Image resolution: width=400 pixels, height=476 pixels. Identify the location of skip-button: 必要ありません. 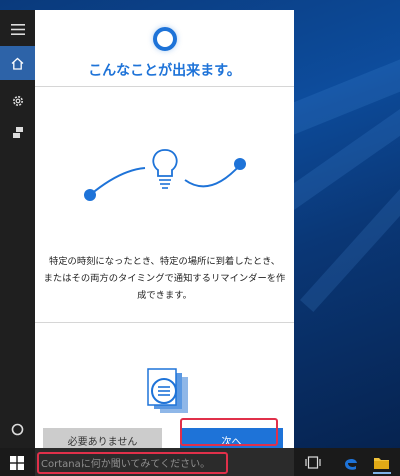
(102, 438).